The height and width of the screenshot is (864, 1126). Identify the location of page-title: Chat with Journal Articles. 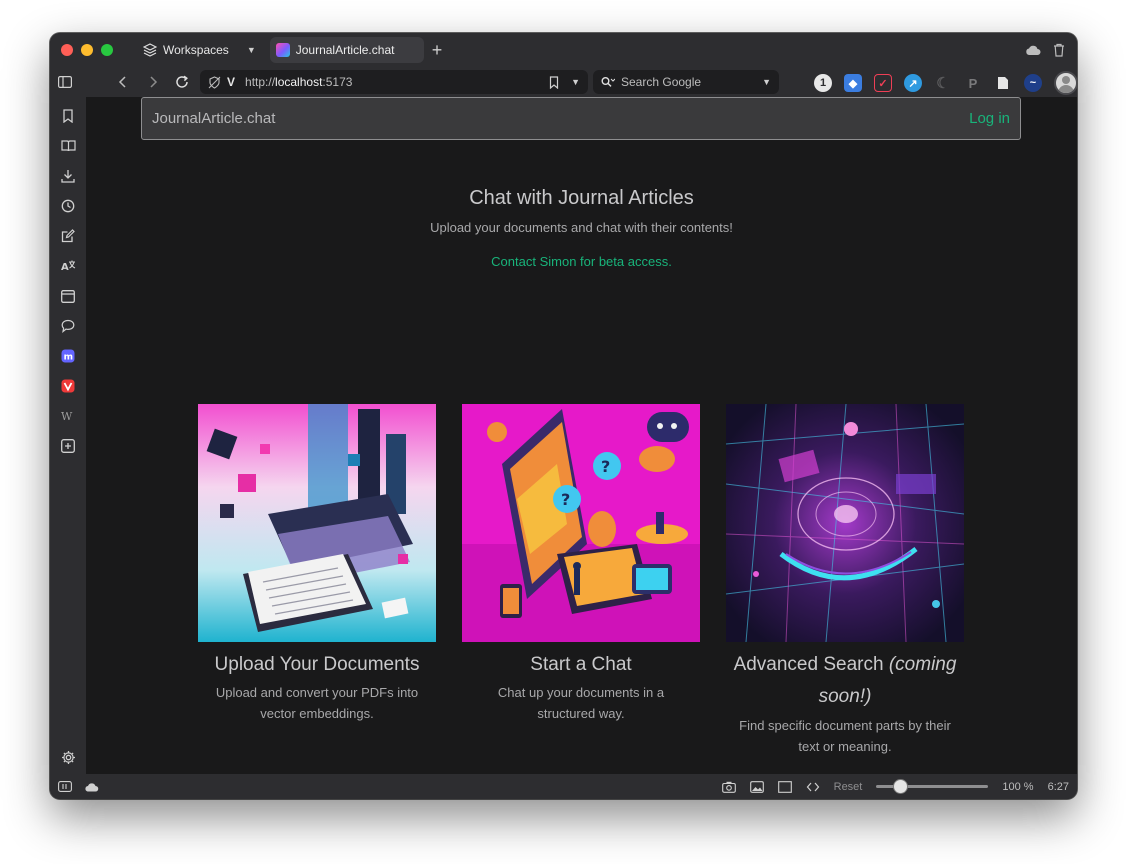
(581, 198).